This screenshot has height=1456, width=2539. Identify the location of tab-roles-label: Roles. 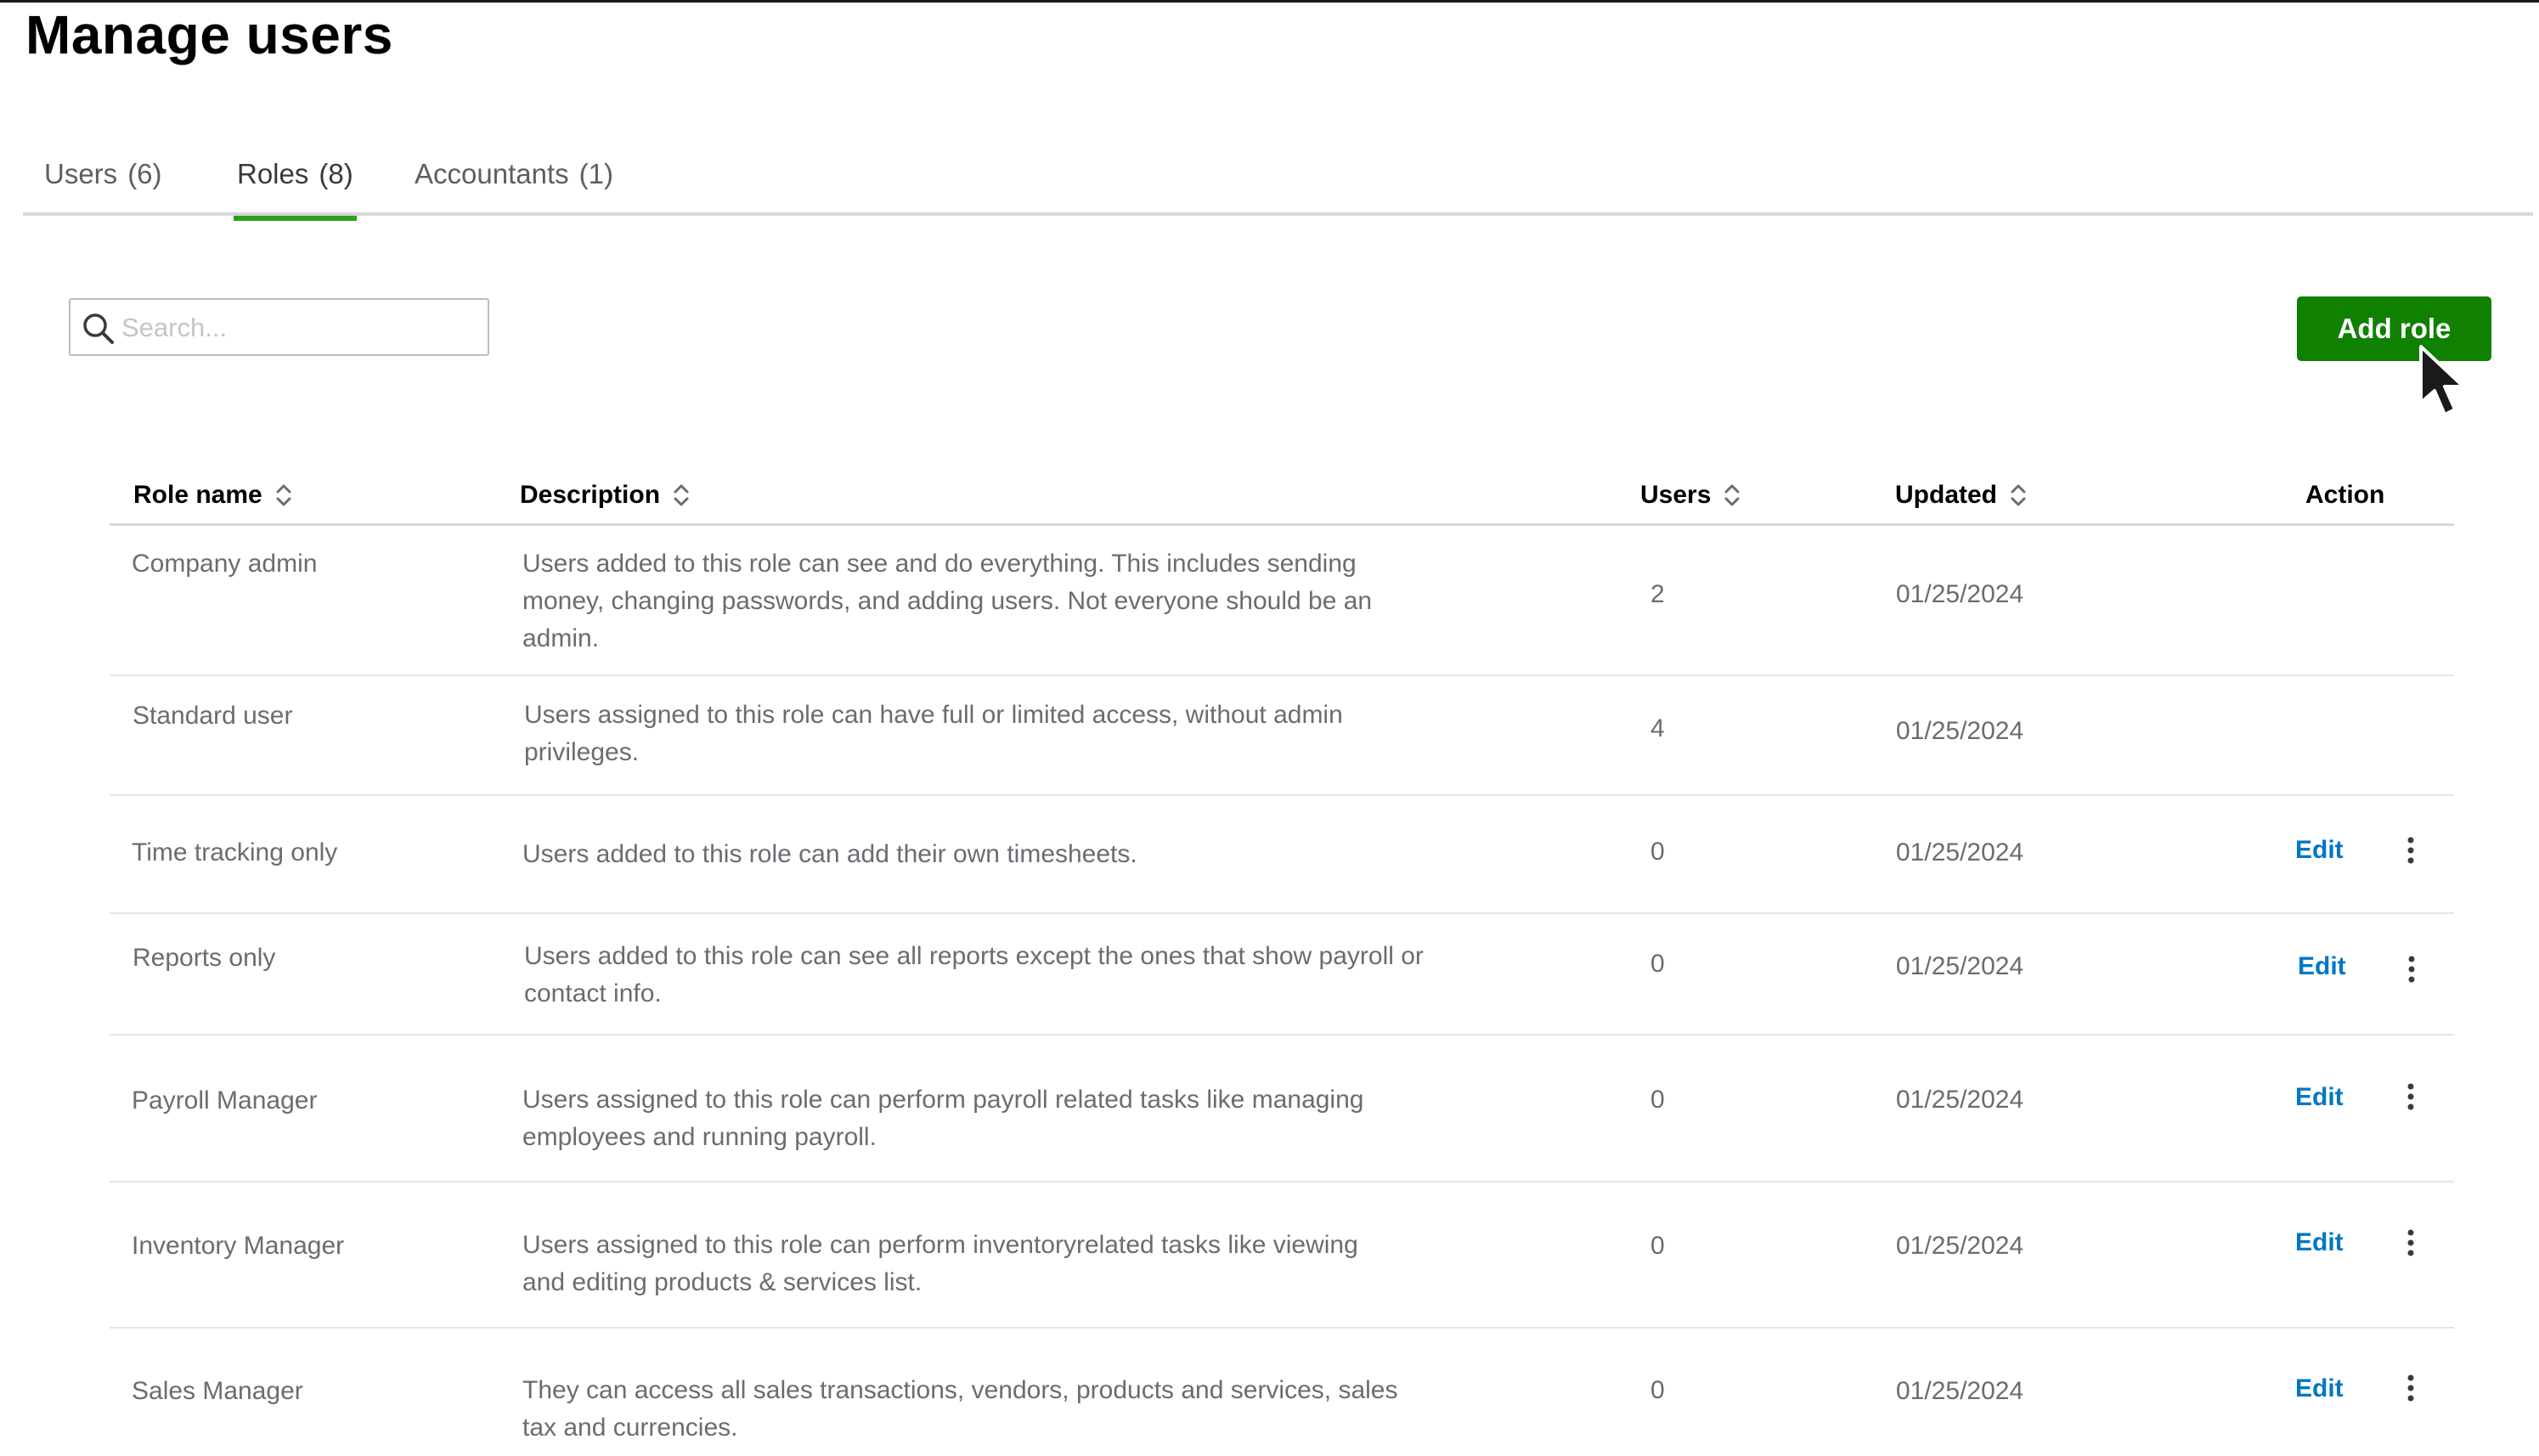
(273, 174).